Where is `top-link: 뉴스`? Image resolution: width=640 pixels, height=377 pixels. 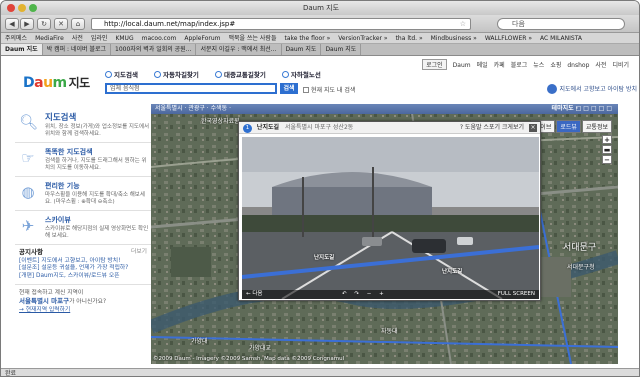 top-link: 뉴스 is located at coordinates (538, 65).